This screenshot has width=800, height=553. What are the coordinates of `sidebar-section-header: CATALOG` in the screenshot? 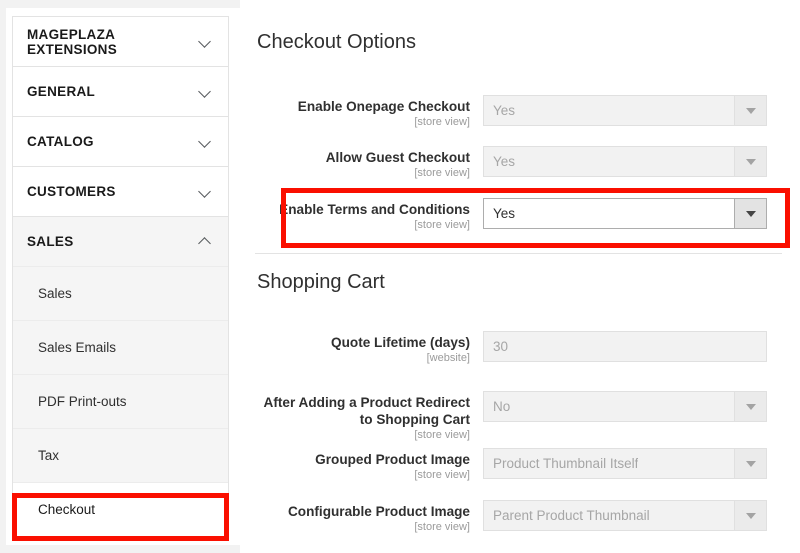 It's located at (120, 141).